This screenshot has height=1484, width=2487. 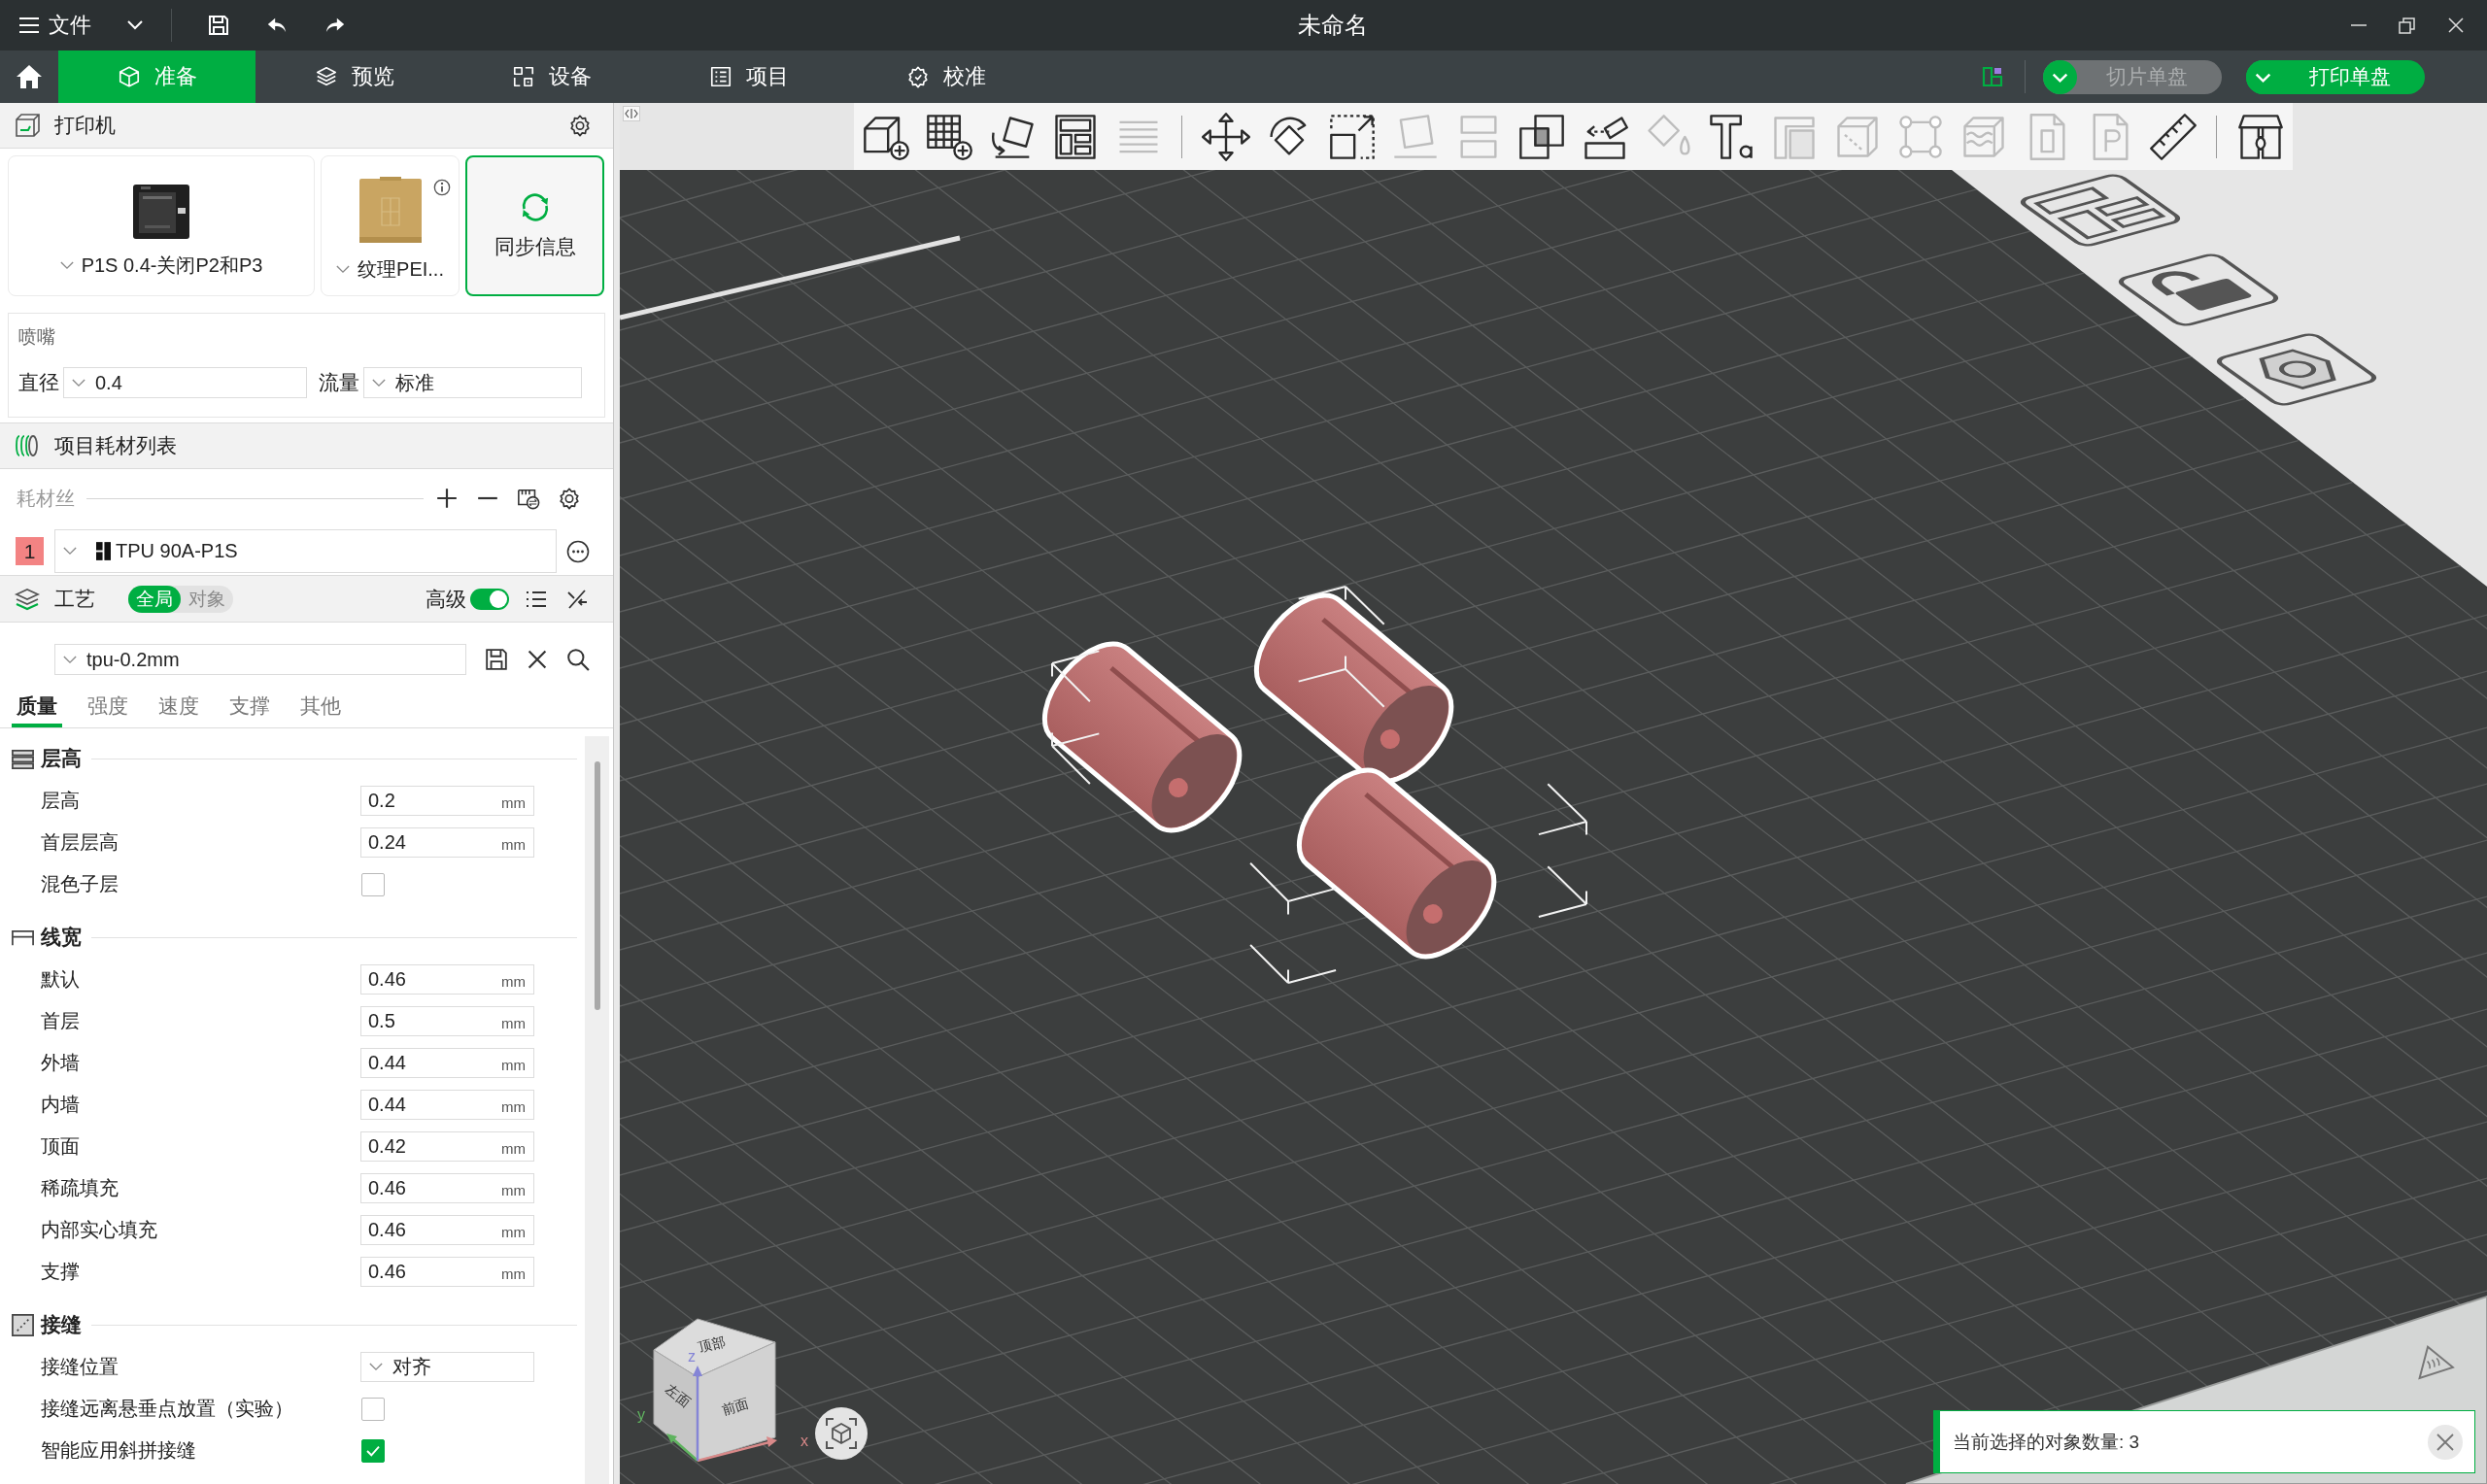 What do you see at coordinates (712, 1344) in the screenshot?
I see `cube-face-label: 顶部` at bounding box center [712, 1344].